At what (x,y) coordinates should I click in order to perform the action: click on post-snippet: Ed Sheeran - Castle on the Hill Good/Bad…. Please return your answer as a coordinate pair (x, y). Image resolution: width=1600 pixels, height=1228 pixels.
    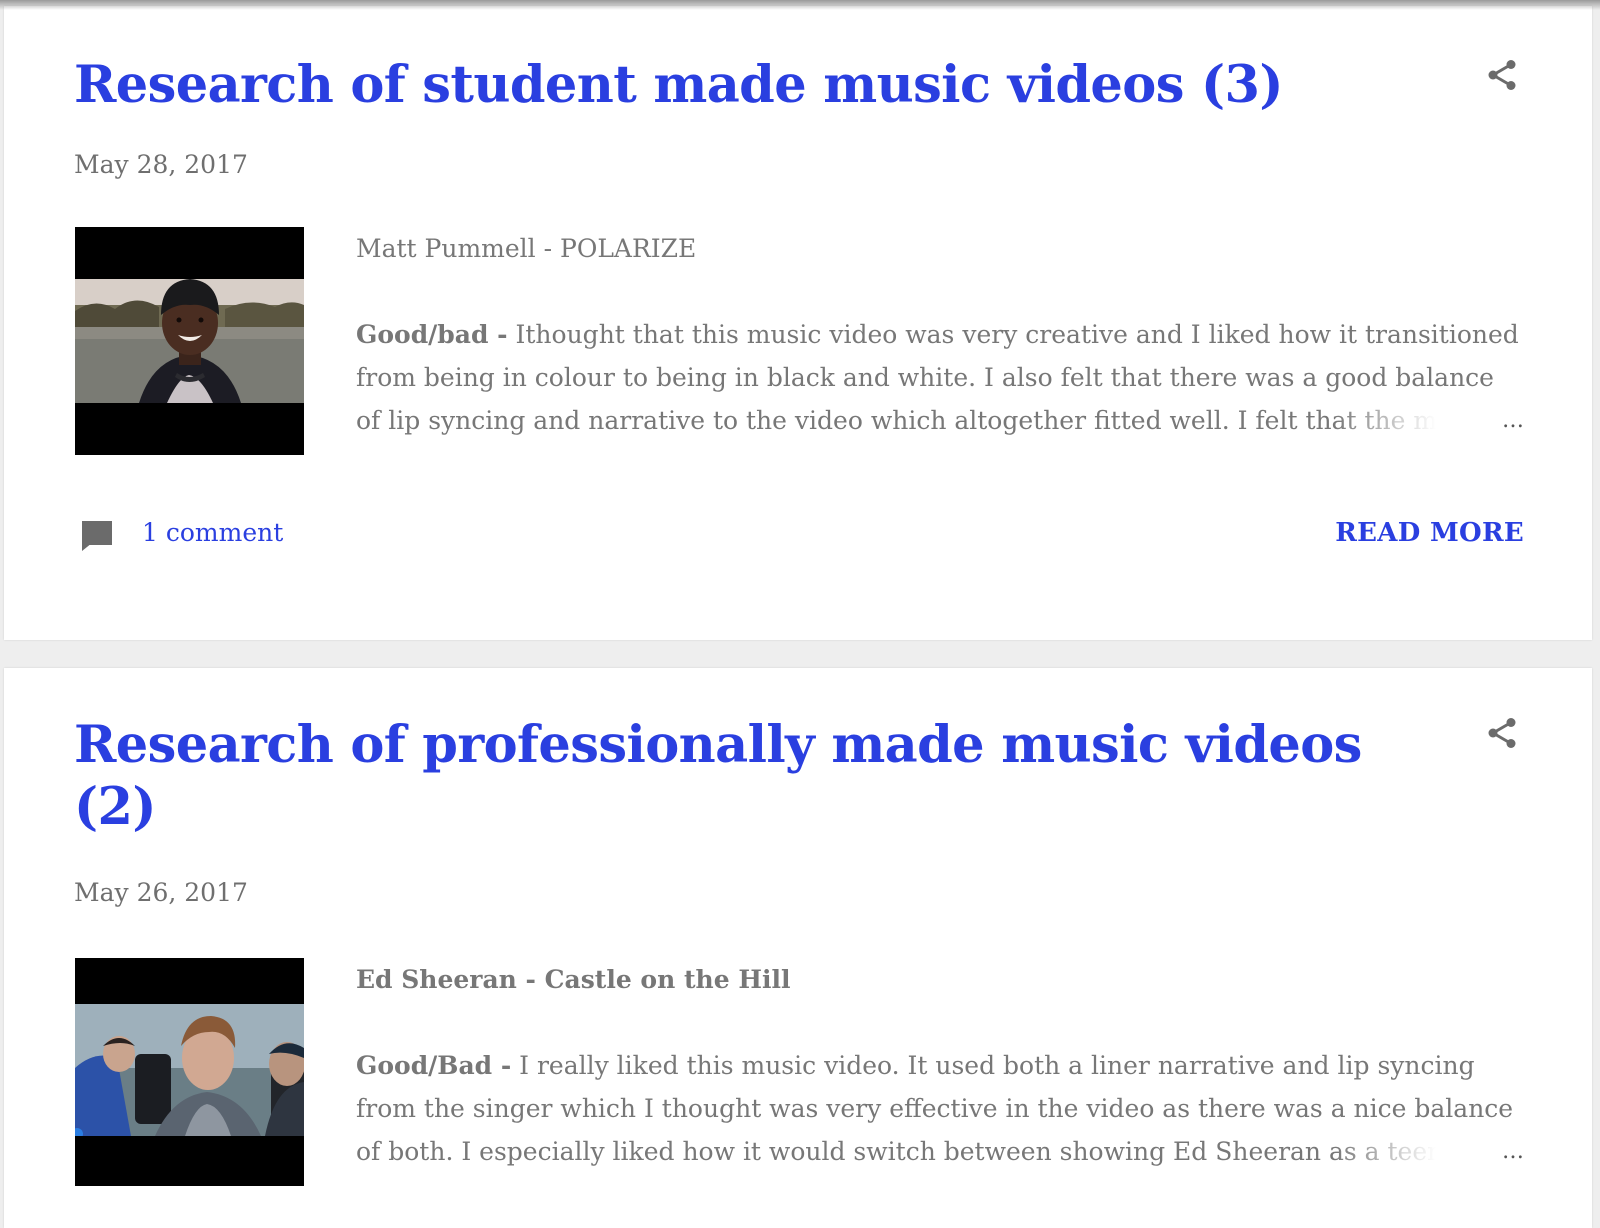
    Looking at the image, I should click on (940, 1065).